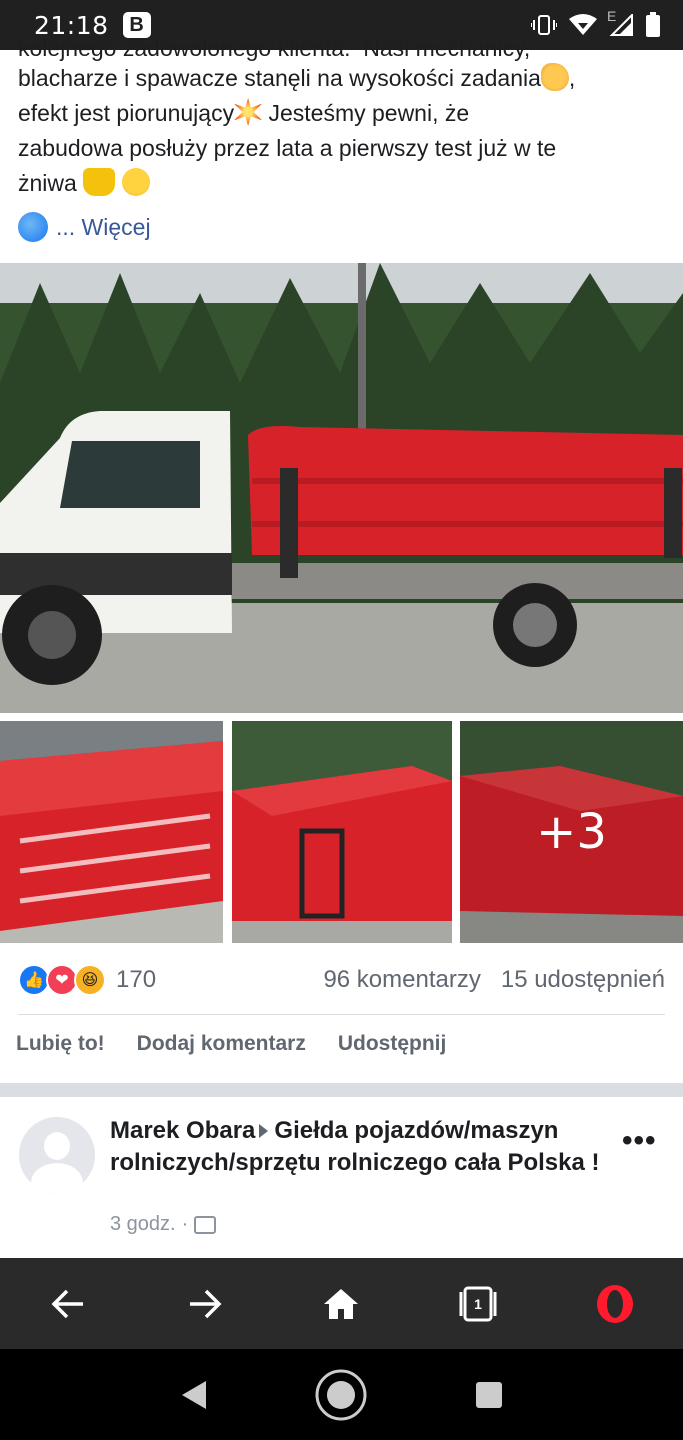  I want to click on tab-count: 1, so click(478, 1303).